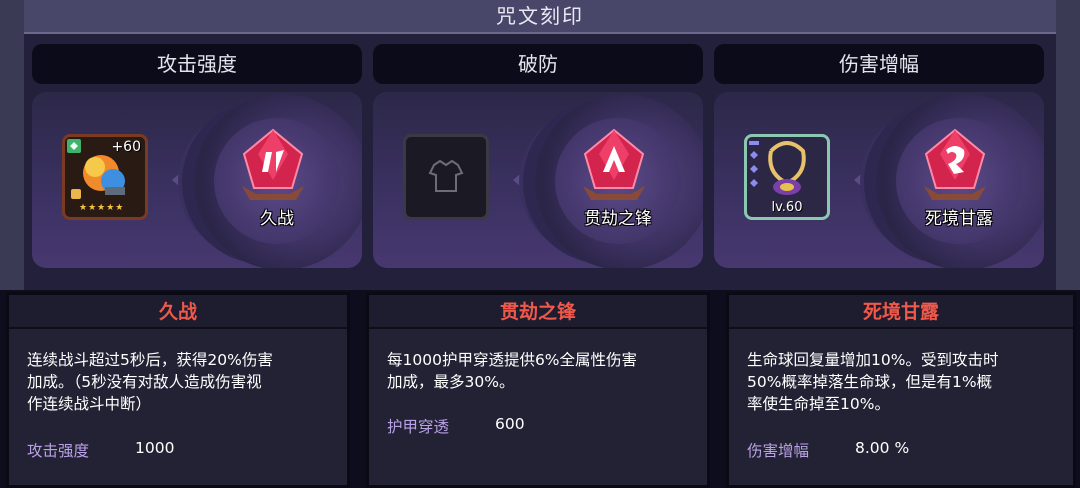 The height and width of the screenshot is (488, 1080). What do you see at coordinates (882, 448) in the screenshot?
I see `stat-value: 8.00 %` at bounding box center [882, 448].